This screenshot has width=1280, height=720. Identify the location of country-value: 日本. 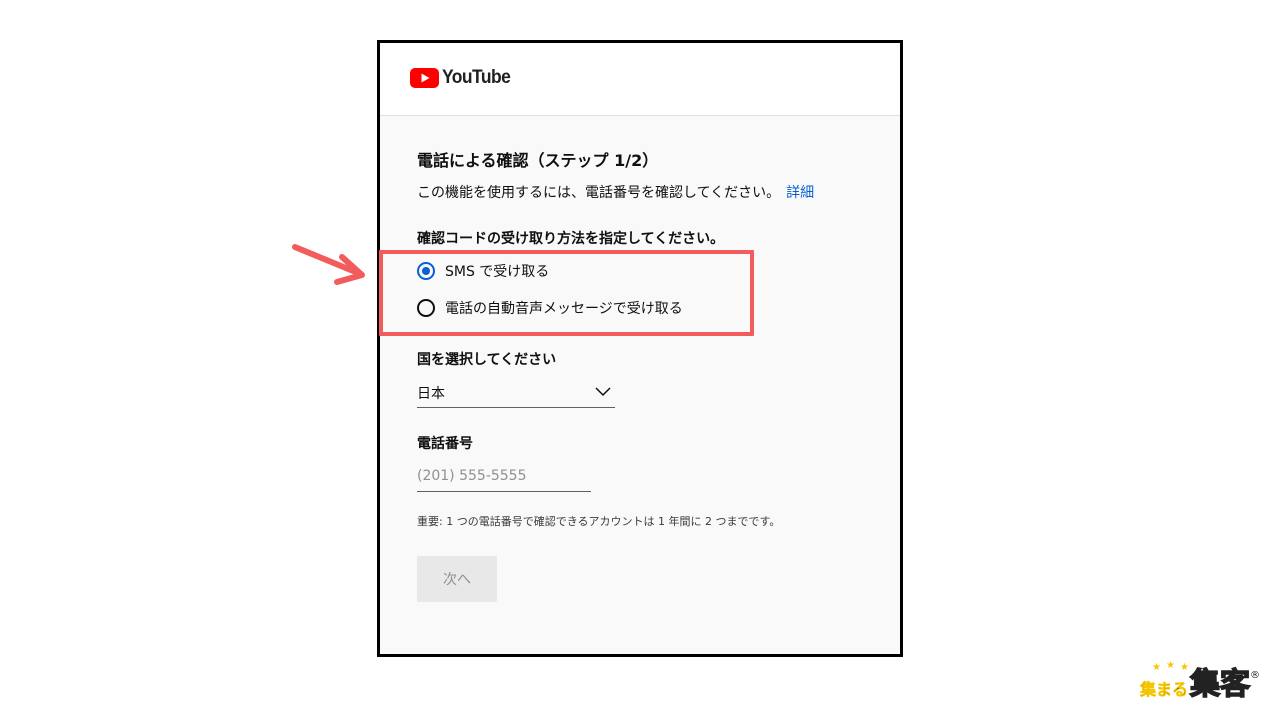
(431, 394).